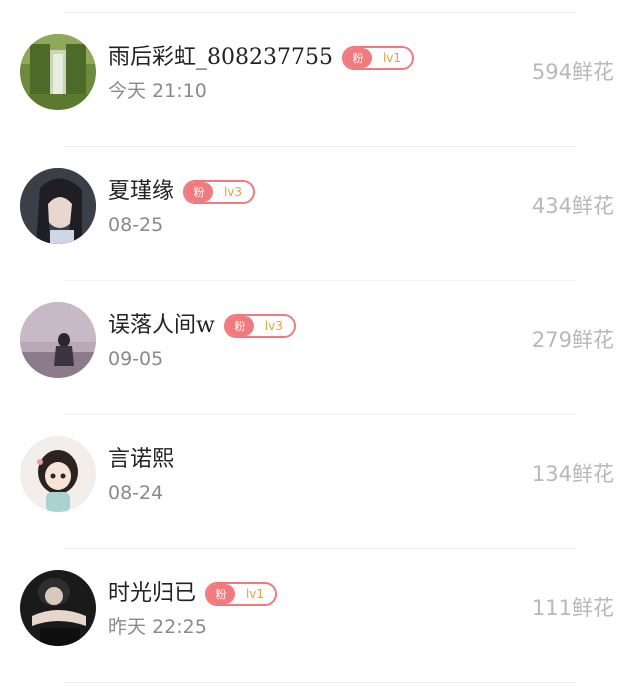 The image size is (640, 687). Describe the element at coordinates (220, 58) in the screenshot. I see `user-name: 雨后彩虹_808237755` at that location.